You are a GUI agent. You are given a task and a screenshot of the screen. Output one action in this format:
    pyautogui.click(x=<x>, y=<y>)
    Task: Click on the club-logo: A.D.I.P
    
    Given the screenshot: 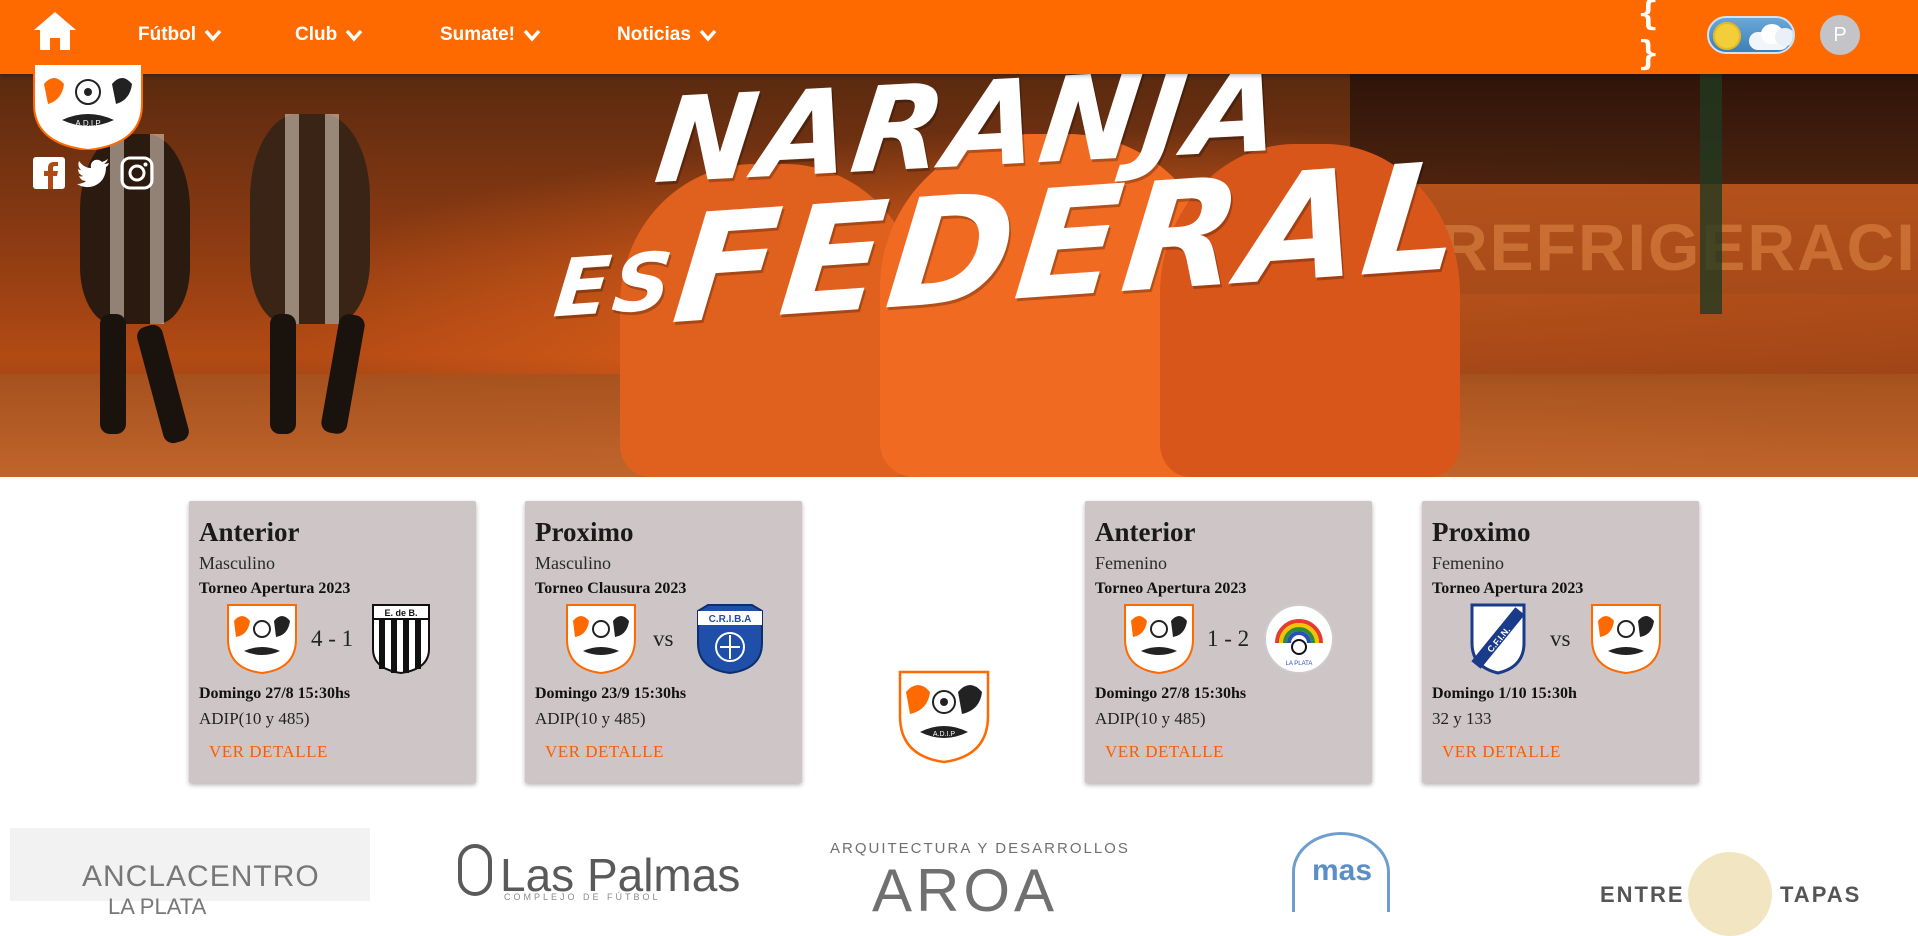 What is the action you would take?
    pyautogui.click(x=88, y=107)
    